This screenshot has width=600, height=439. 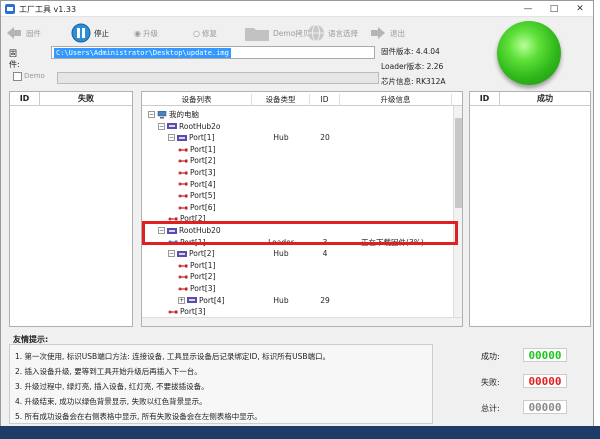 I want to click on folder-icon, so click(x=257, y=34).